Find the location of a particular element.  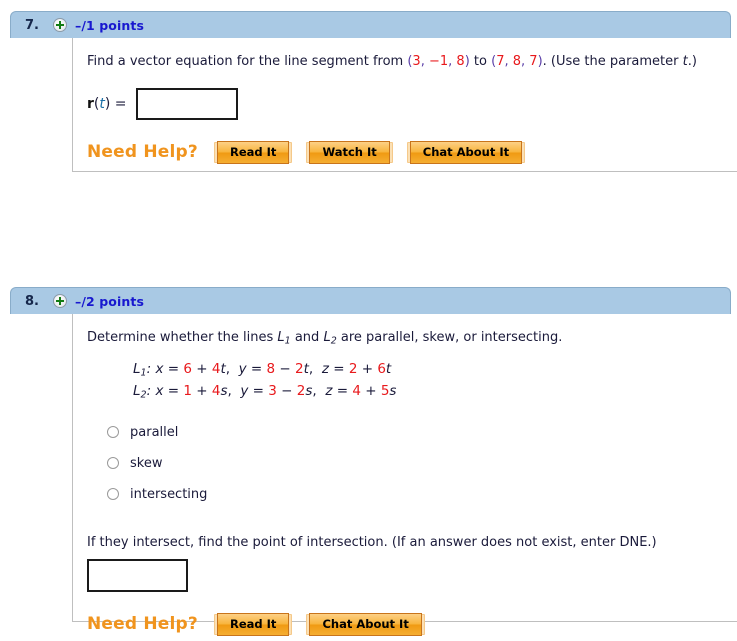

vector-r: r is located at coordinates (90, 103).